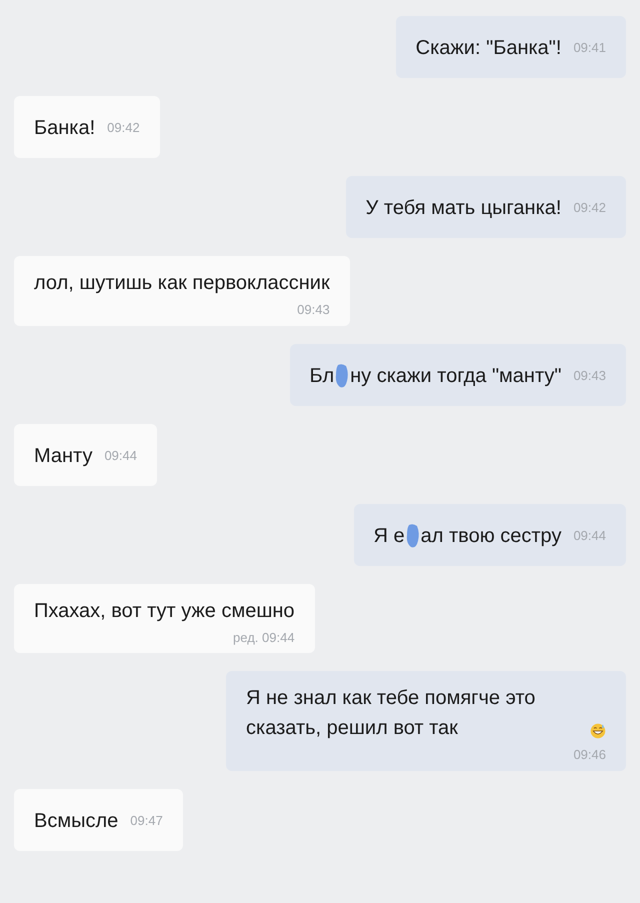 This screenshot has height=903, width=640. What do you see at coordinates (491, 535) in the screenshot?
I see `message-text: ал твою сестру` at bounding box center [491, 535].